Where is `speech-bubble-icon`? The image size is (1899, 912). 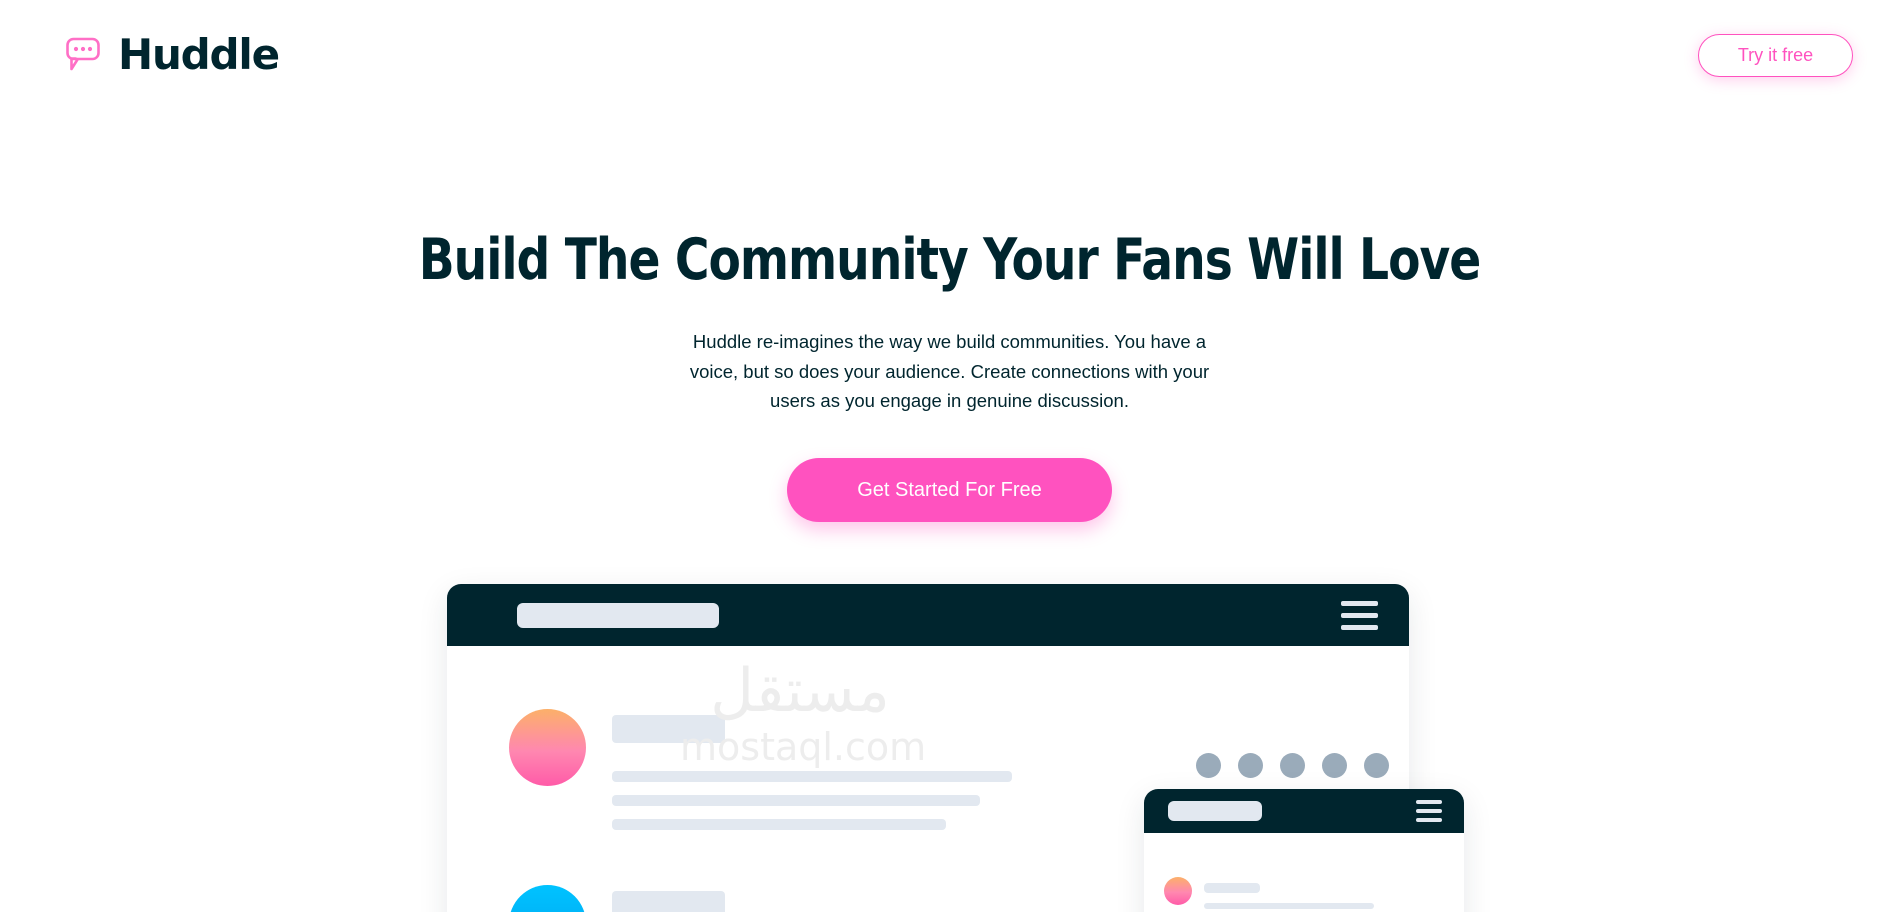 speech-bubble-icon is located at coordinates (83, 54).